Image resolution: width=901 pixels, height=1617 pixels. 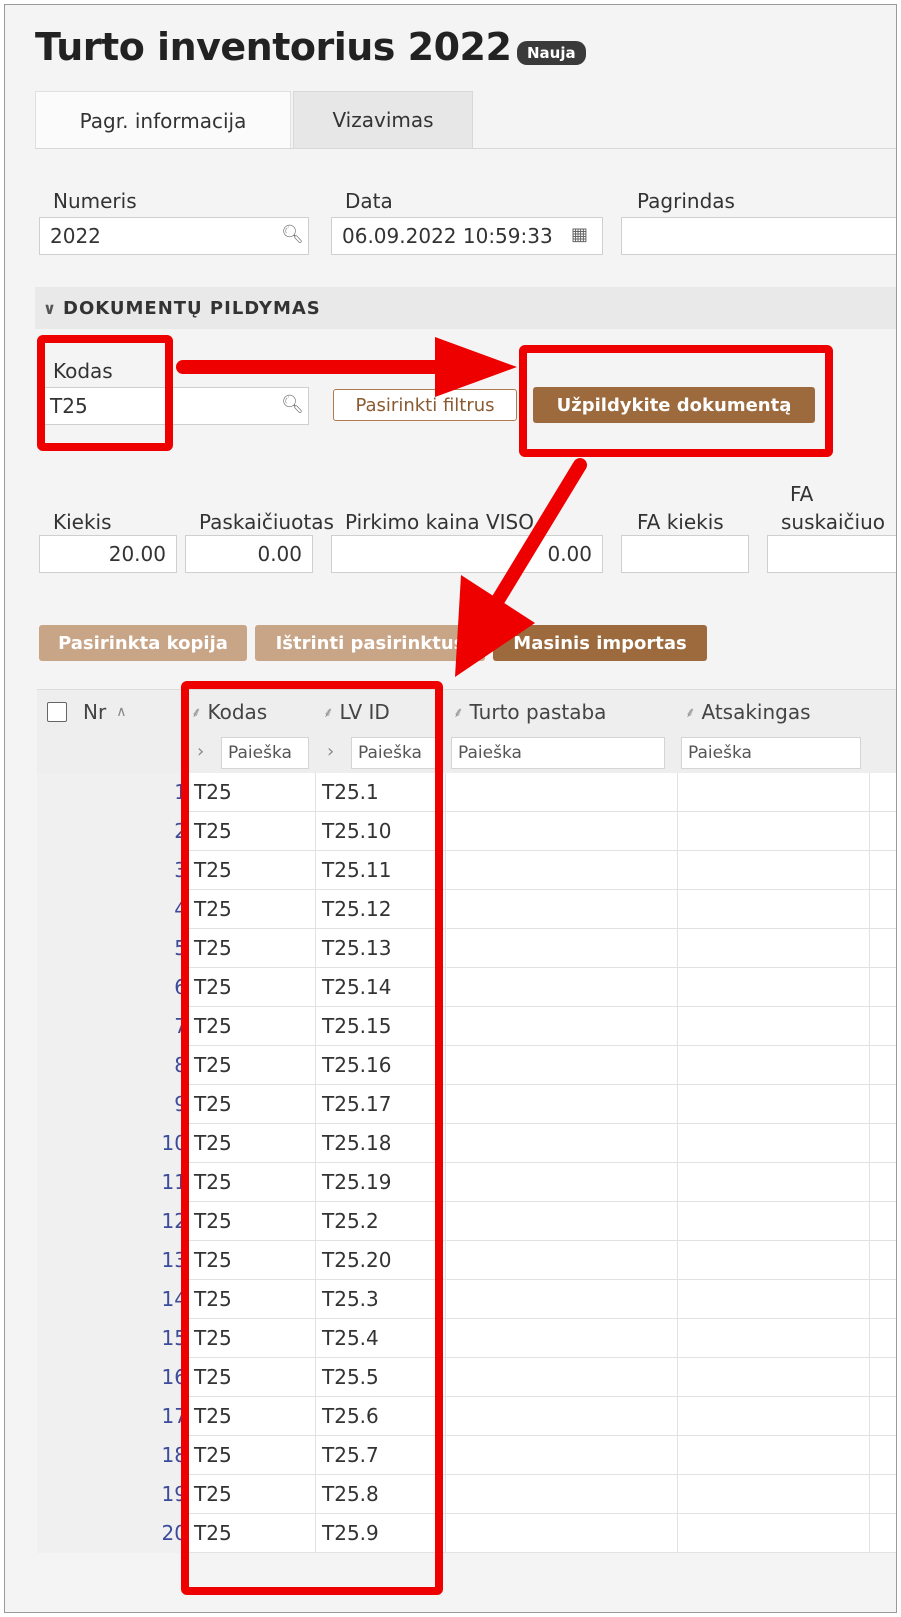 What do you see at coordinates (380, 1455) in the screenshot?
I see `cell-lv-id: T25.7` at bounding box center [380, 1455].